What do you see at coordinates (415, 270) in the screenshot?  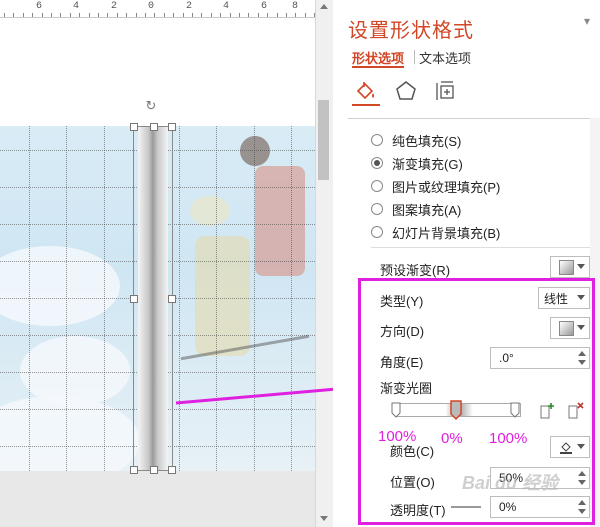 I see `preset-gradient-label: 预设渐变(R)` at bounding box center [415, 270].